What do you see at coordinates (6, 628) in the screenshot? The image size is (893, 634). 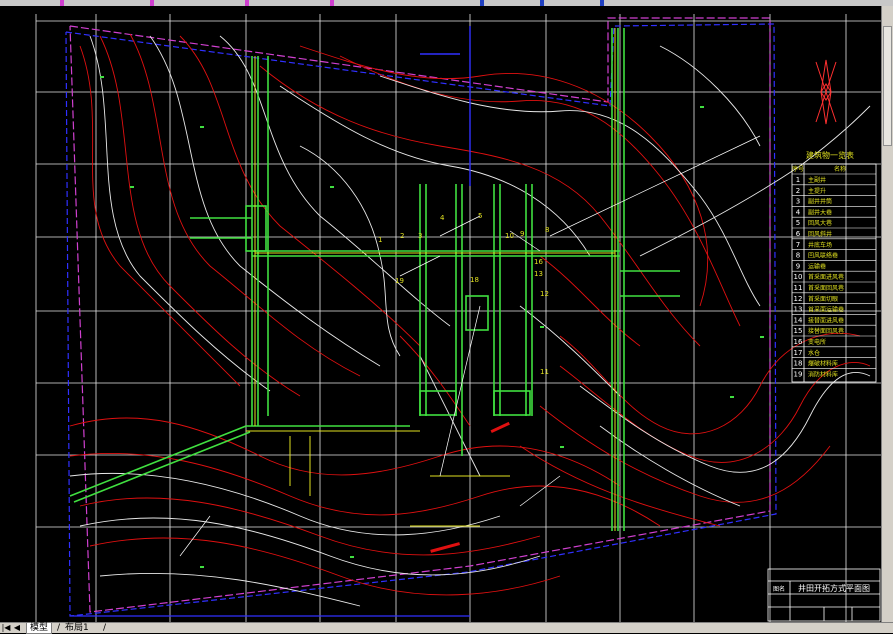 I see `first-tab-button: |◀` at bounding box center [6, 628].